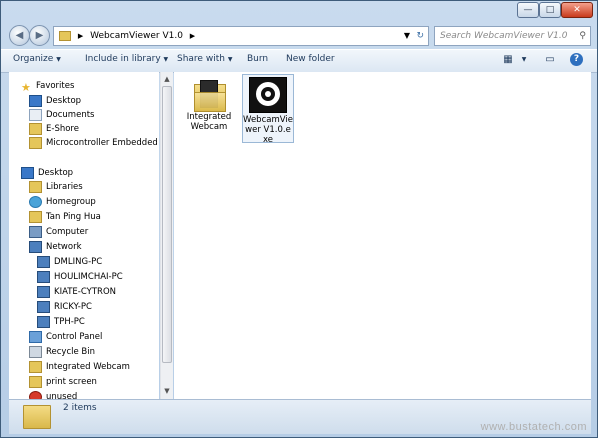 This screenshot has height=440, width=600. Describe the element at coordinates (209, 122) in the screenshot. I see `file-name: Integrated Webcam` at that location.